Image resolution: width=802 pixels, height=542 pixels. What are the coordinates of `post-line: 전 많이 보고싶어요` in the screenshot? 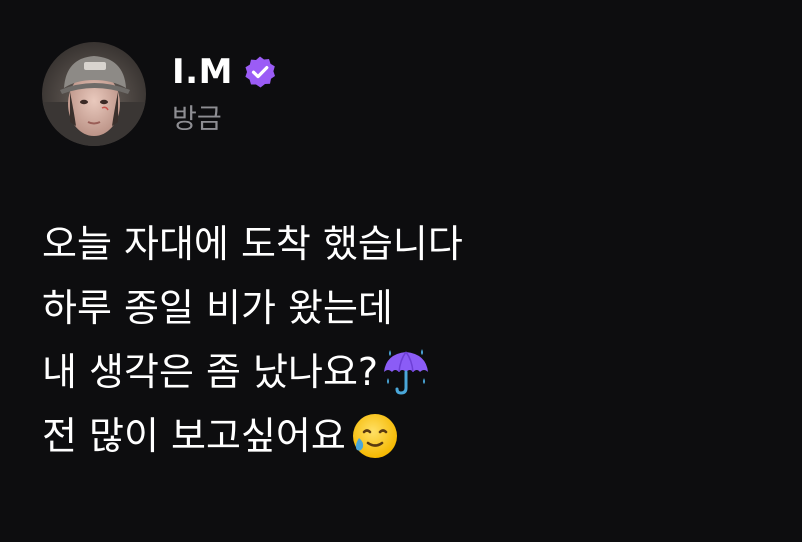 It's located at (252, 436).